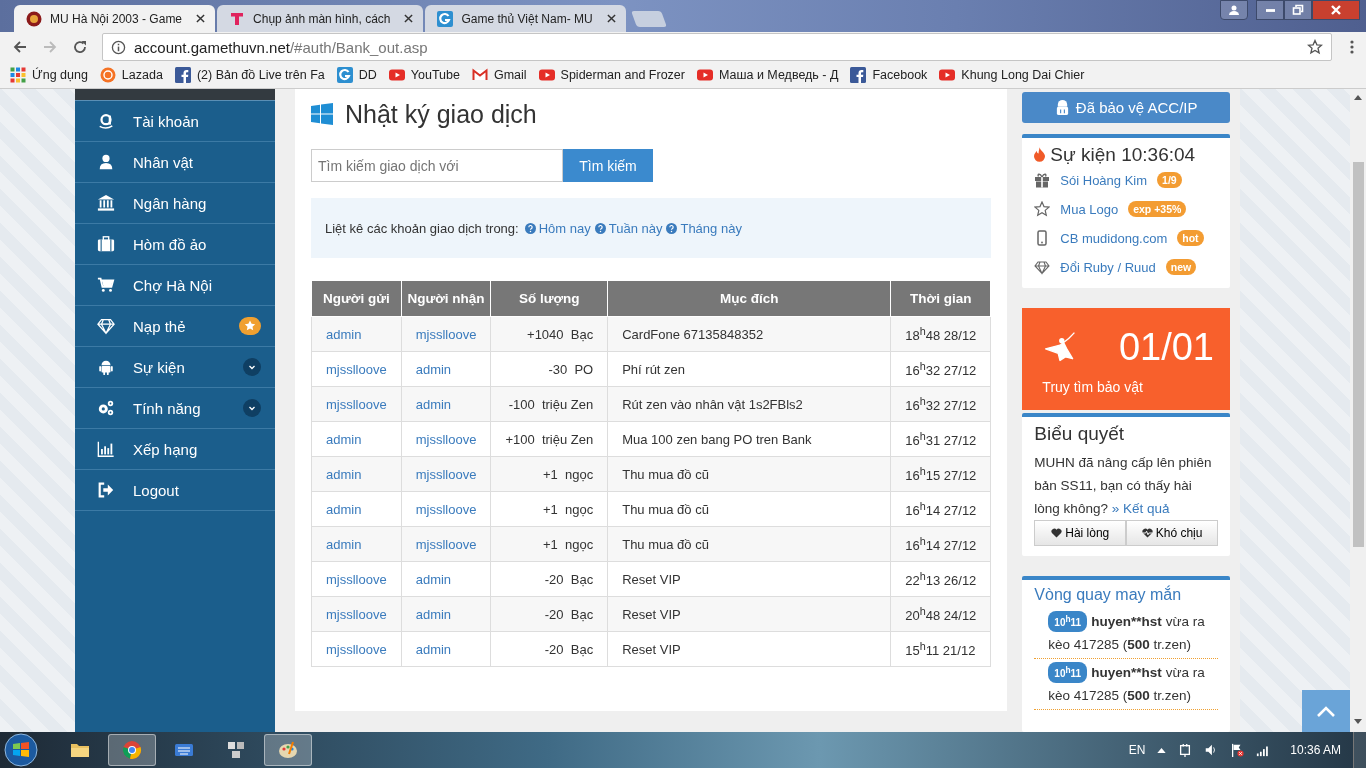 The width and height of the screenshot is (1366, 768). I want to click on star-badge-icon, so click(250, 326).